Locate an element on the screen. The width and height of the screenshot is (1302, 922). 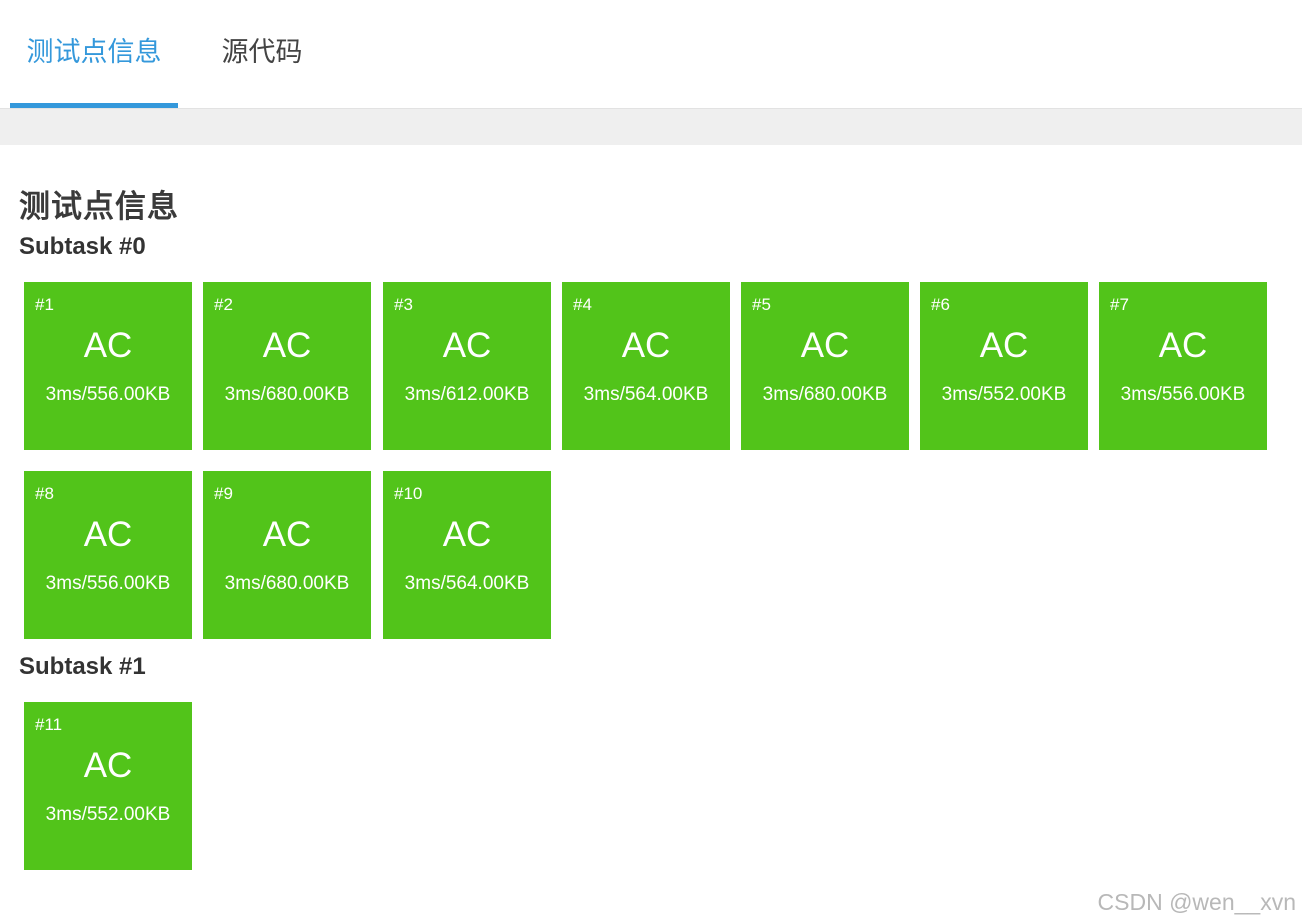
watermark: CSDN @wen__xvn is located at coordinates (1196, 902).